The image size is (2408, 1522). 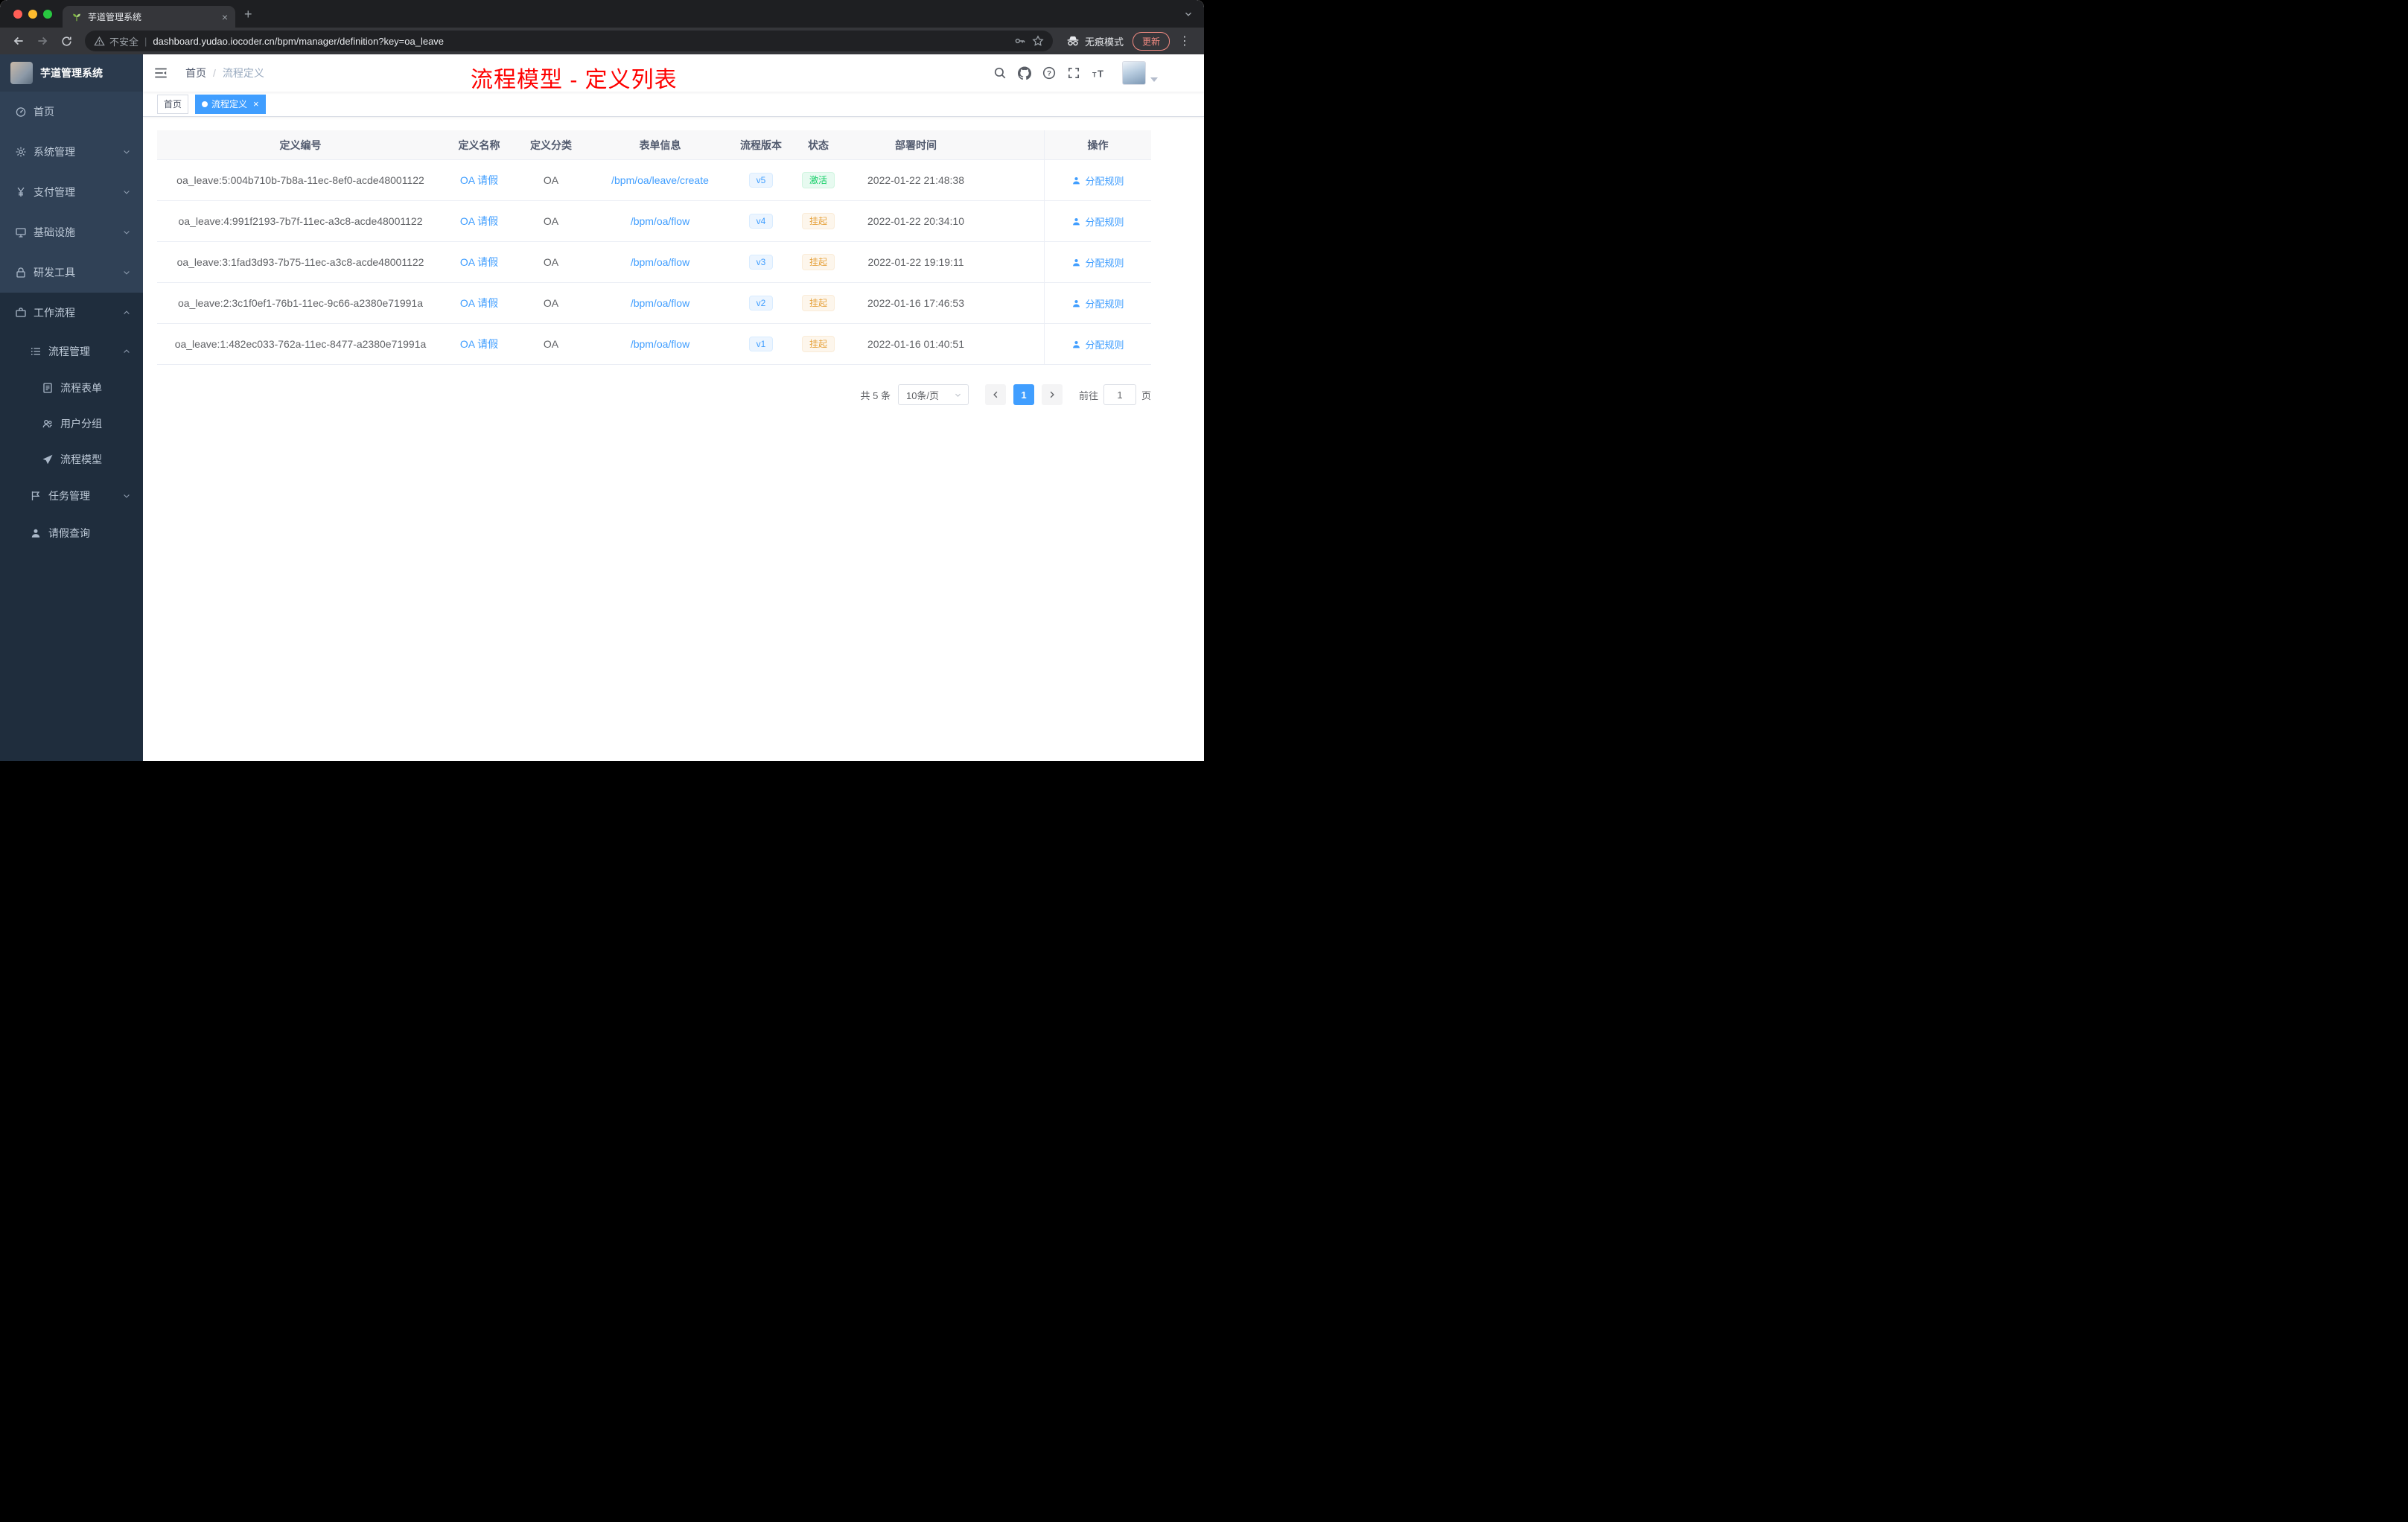 What do you see at coordinates (48, 388) in the screenshot?
I see `document-icon` at bounding box center [48, 388].